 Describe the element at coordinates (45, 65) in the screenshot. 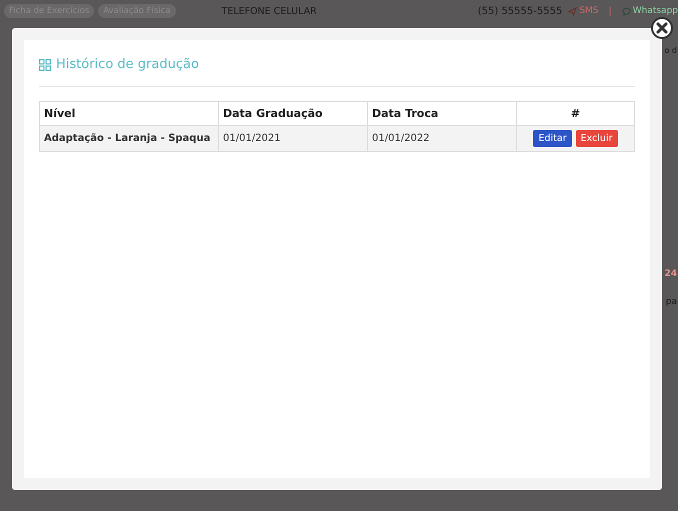

I see `grid-icon` at that location.